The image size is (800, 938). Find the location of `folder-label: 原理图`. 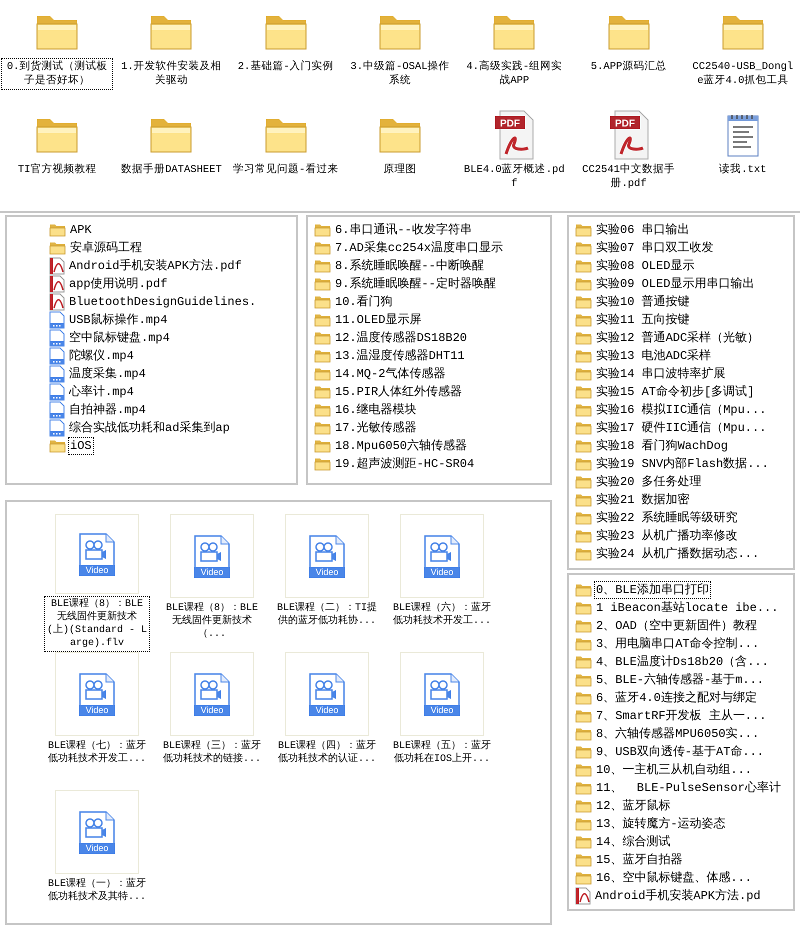

folder-label: 原理图 is located at coordinates (400, 170).